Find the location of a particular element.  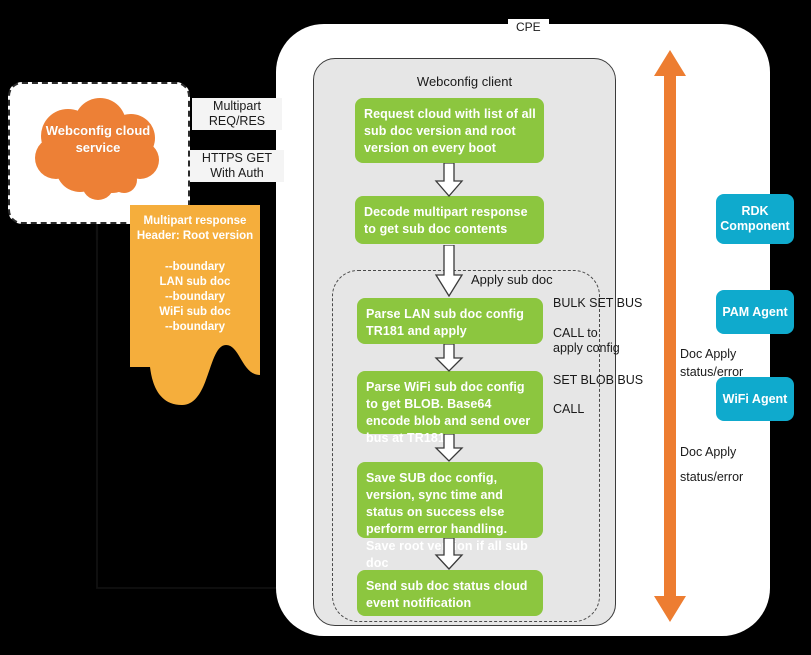

wifi-agent-box: WiFi Agent is located at coordinates (755, 399).